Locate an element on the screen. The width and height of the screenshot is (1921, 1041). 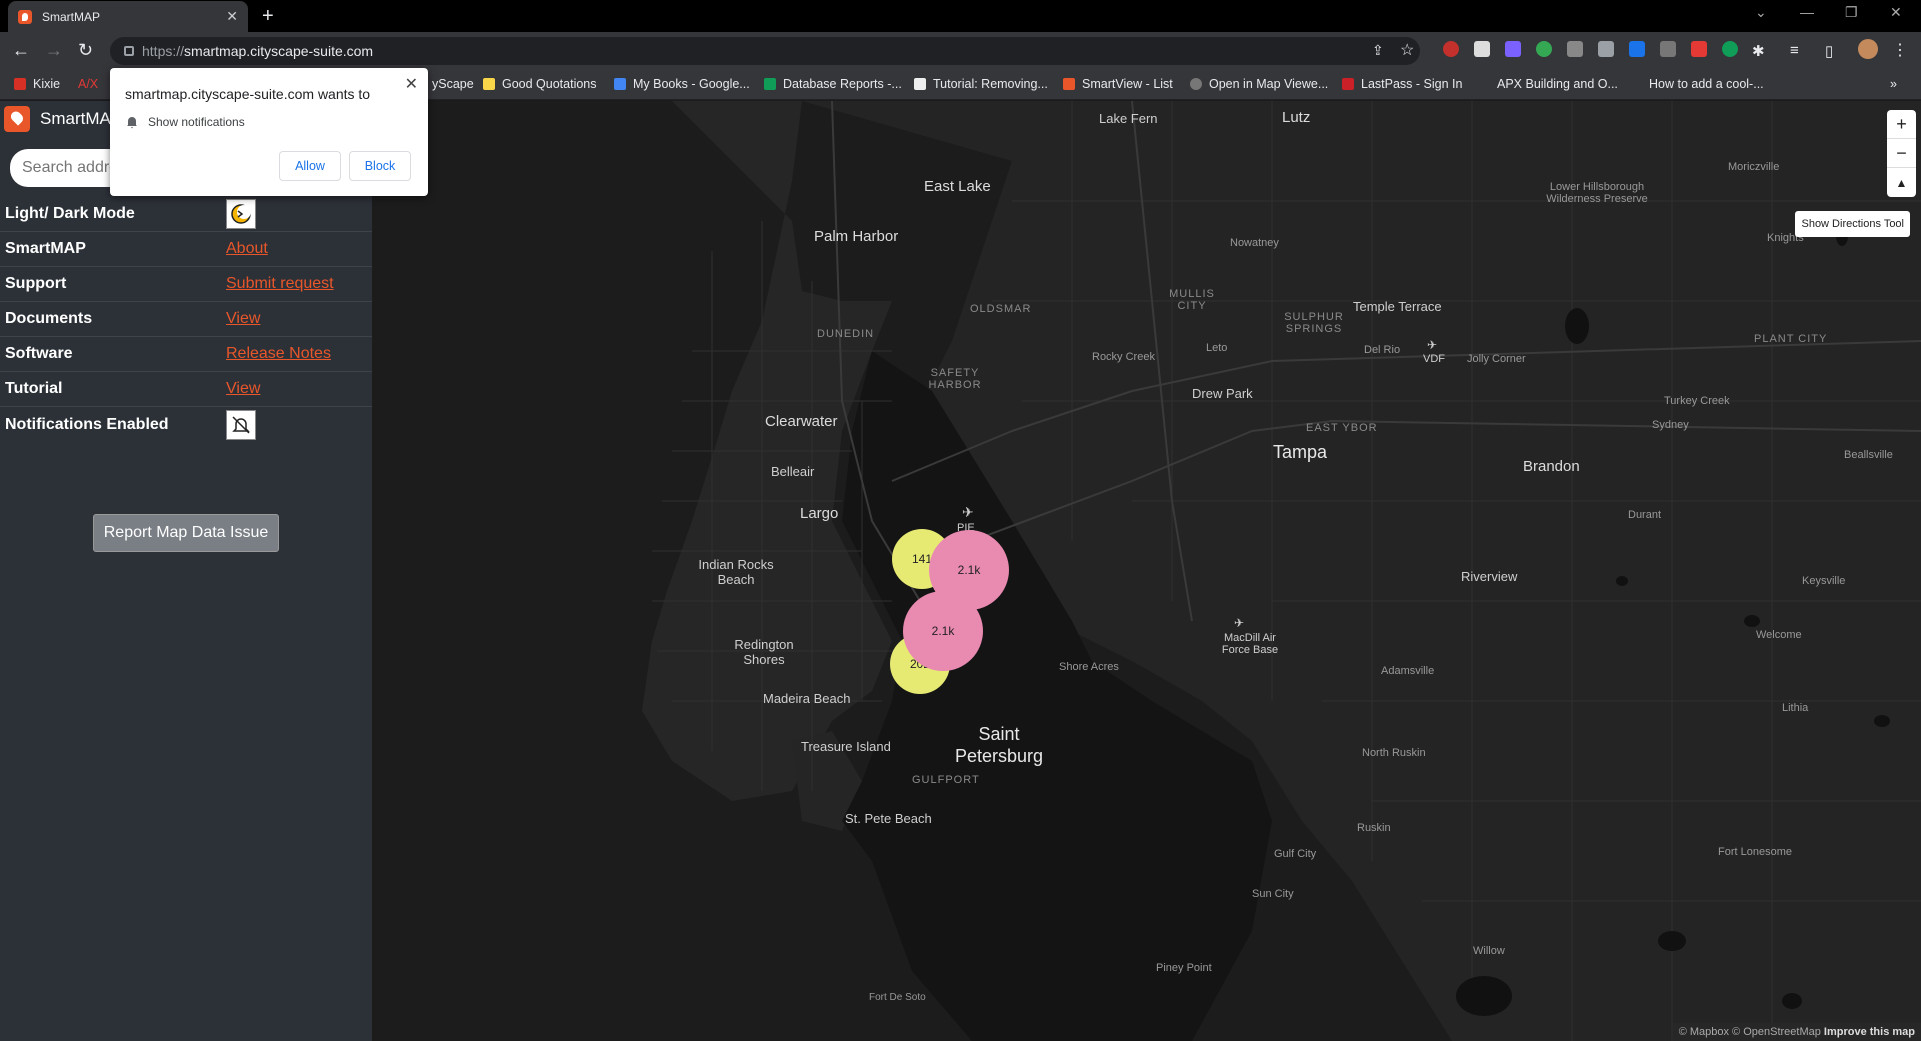
row-smartmap: SmartMAP About is located at coordinates (186, 249).